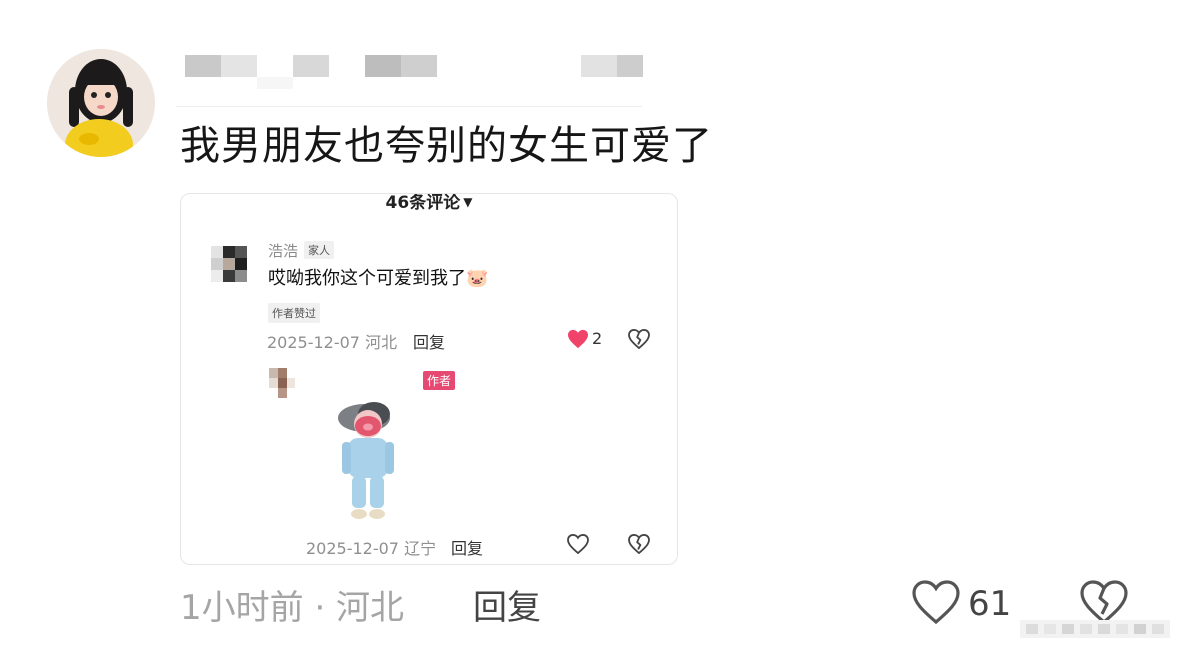  Describe the element at coordinates (292, 608) in the screenshot. I see `post-time-location: 1小时前 · 河北` at that location.